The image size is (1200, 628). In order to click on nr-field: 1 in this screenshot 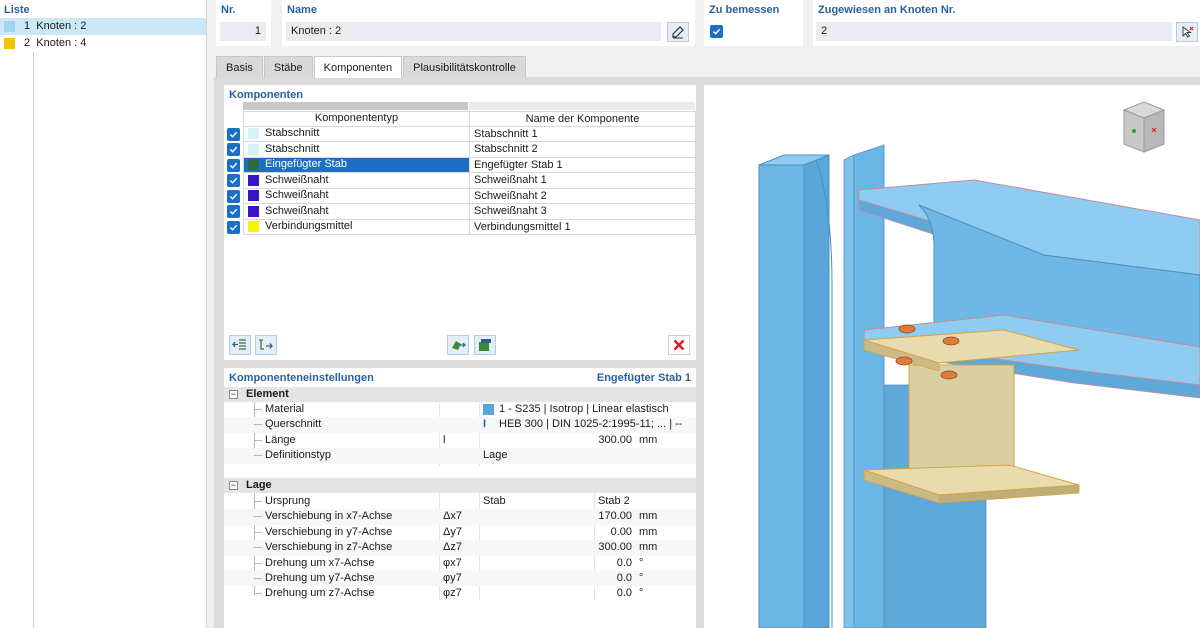, I will do `click(243, 31)`.